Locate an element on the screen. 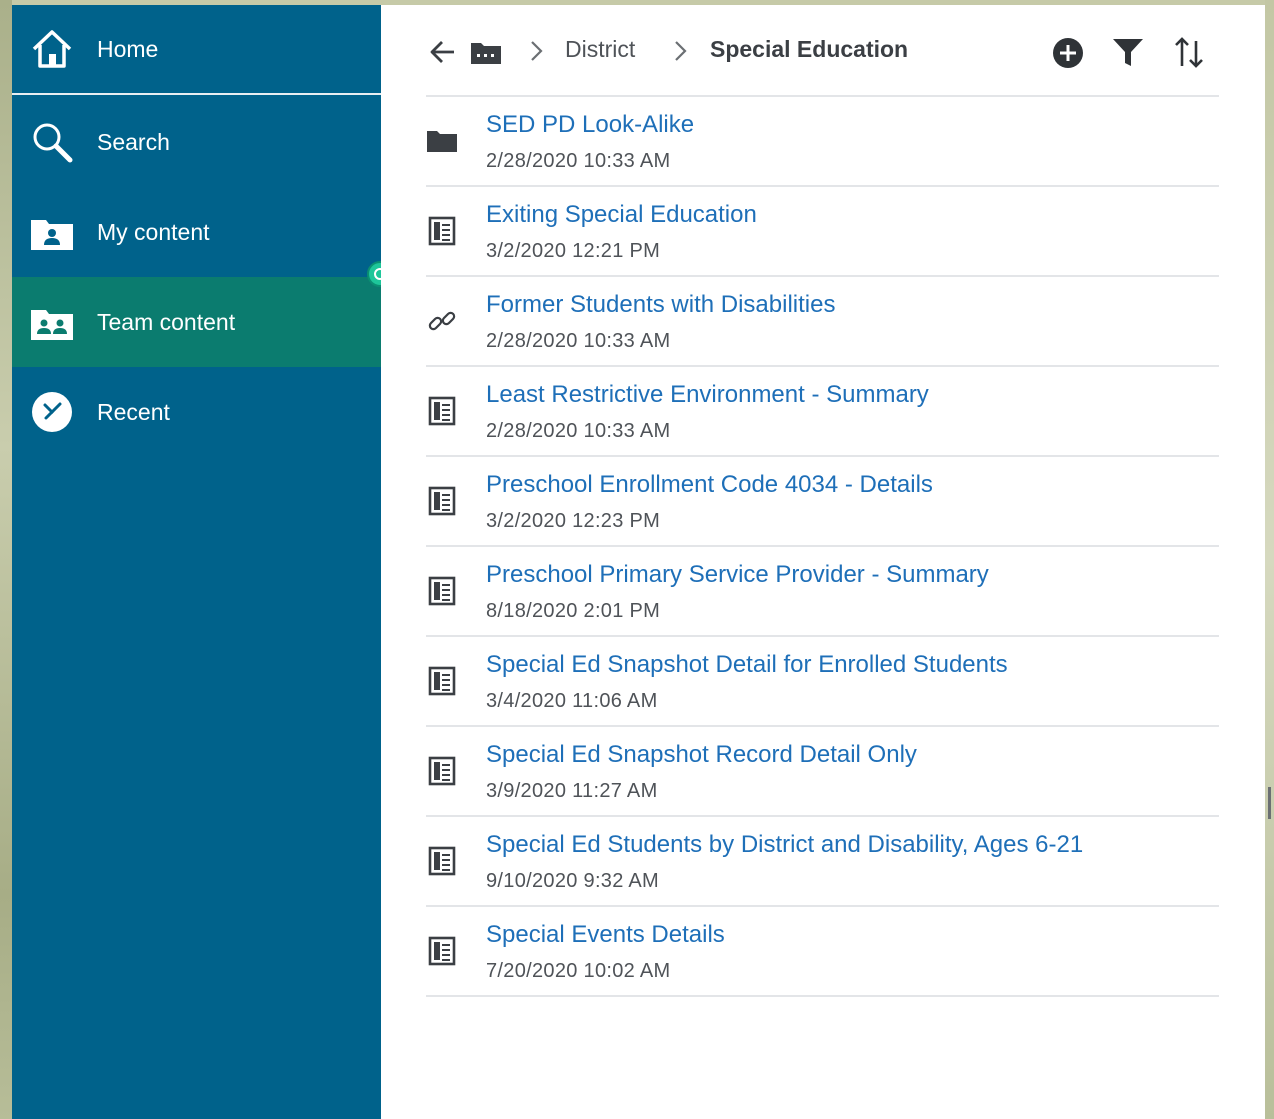 The image size is (1274, 1119). item-modified-date: 9/10/2020 9:32 AM is located at coordinates (573, 881).